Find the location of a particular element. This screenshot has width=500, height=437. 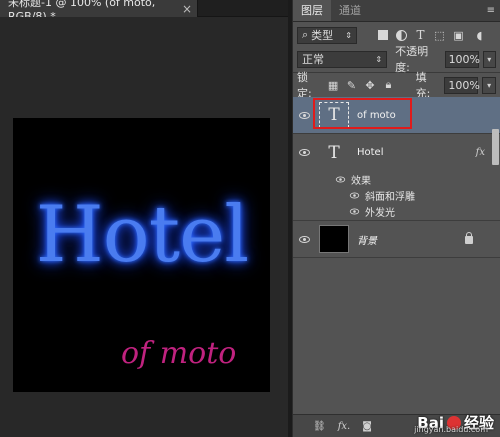

fill-value: 100% is located at coordinates (464, 85).